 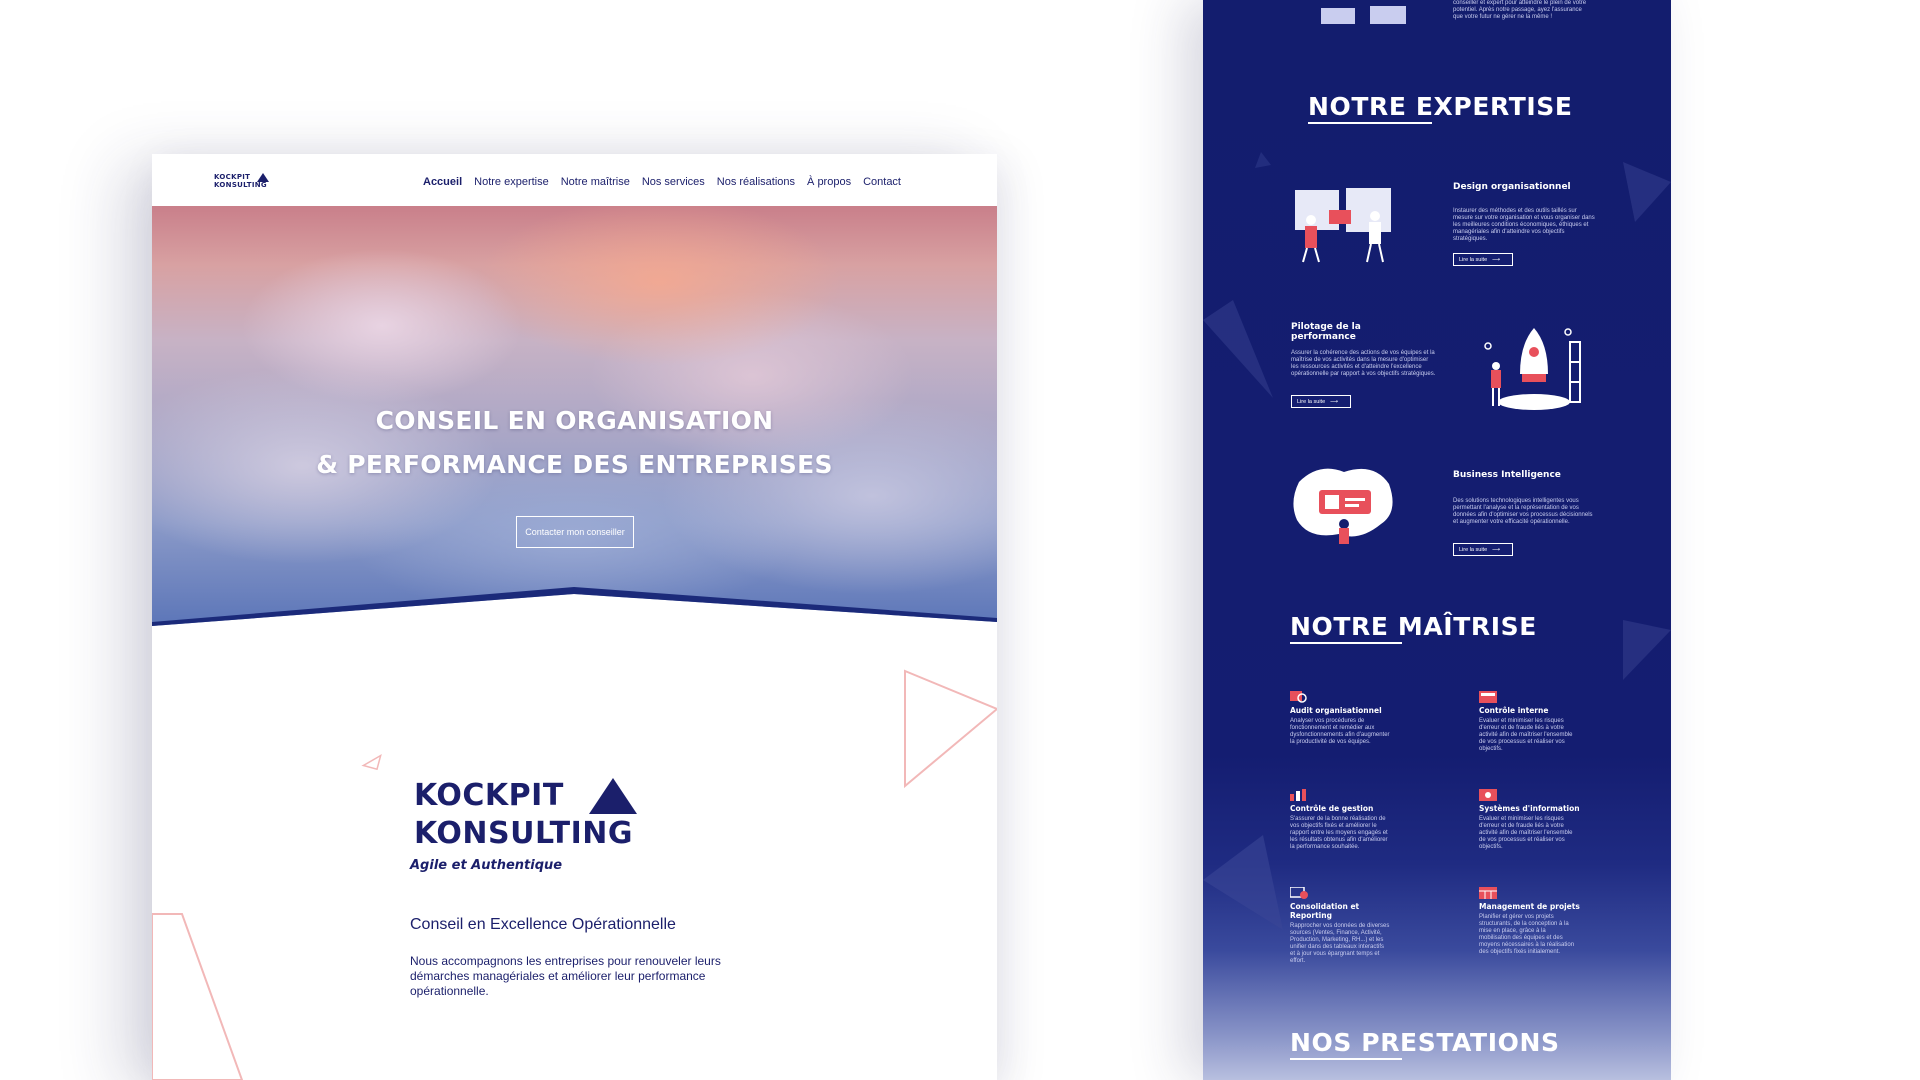 I want to click on maitrise-title: Contrôle interne, so click(x=1514, y=710).